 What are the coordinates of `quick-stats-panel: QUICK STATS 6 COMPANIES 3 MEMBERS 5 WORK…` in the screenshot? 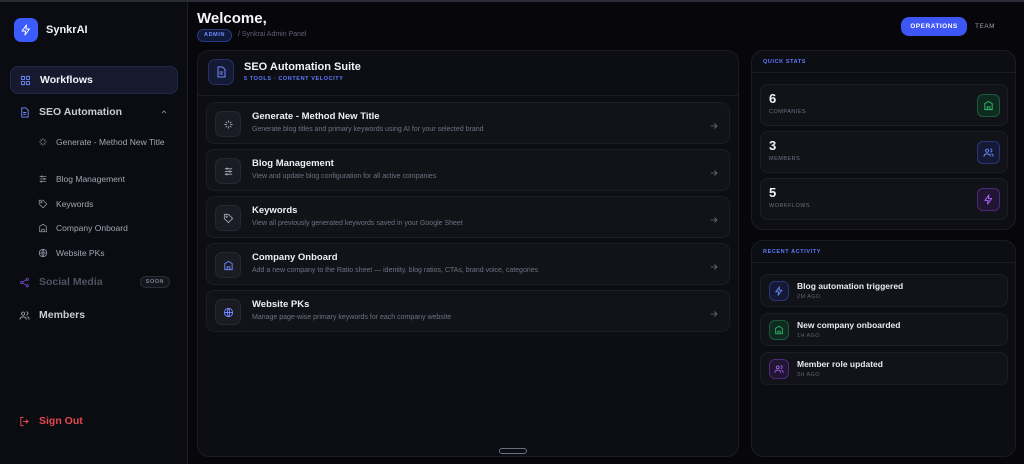 It's located at (883, 140).